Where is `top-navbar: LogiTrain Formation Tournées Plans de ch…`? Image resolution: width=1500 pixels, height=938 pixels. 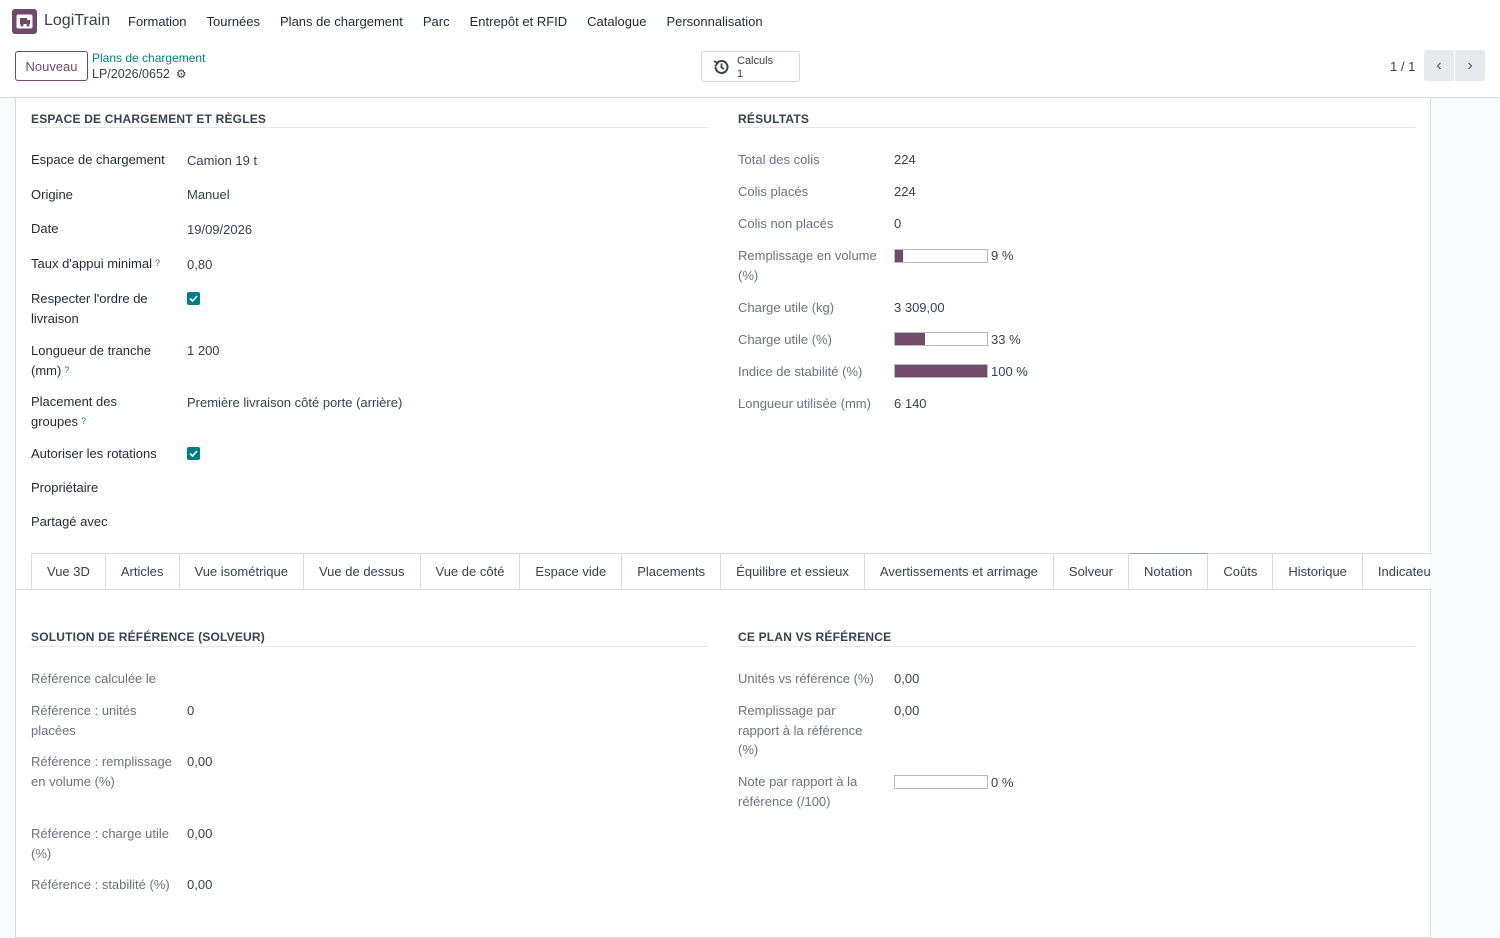 top-navbar: LogiTrain Formation Tournées Plans de ch… is located at coordinates (750, 22).